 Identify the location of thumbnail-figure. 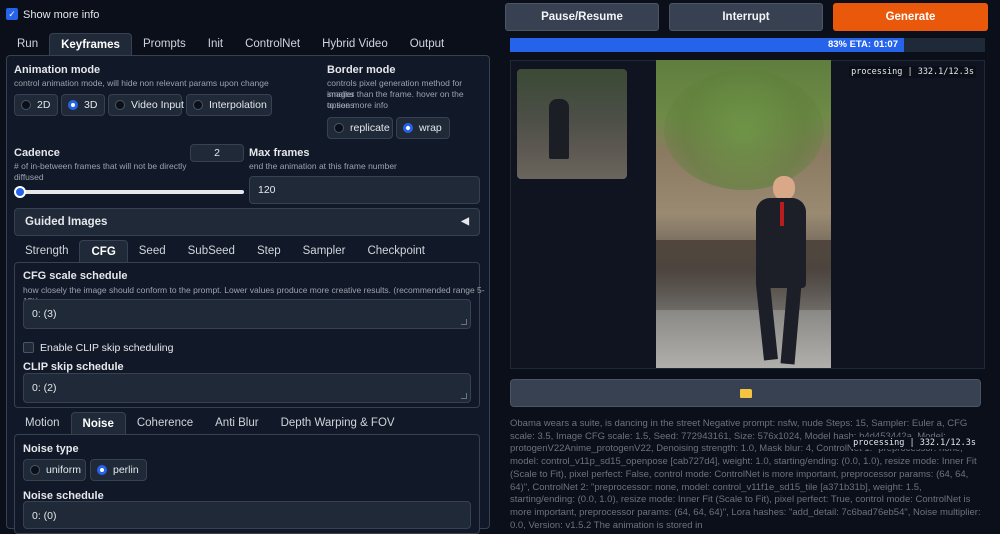
(559, 129).